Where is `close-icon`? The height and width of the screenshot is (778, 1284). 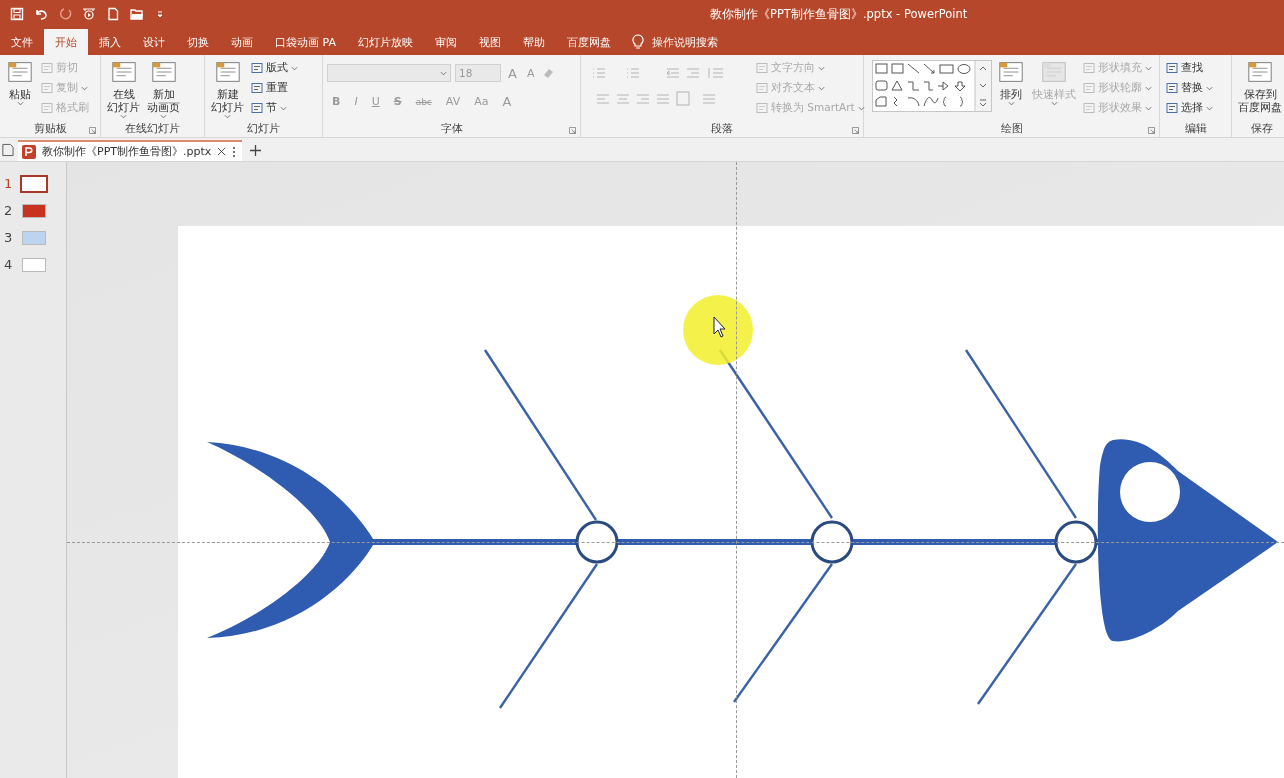
close-icon is located at coordinates (222, 151).